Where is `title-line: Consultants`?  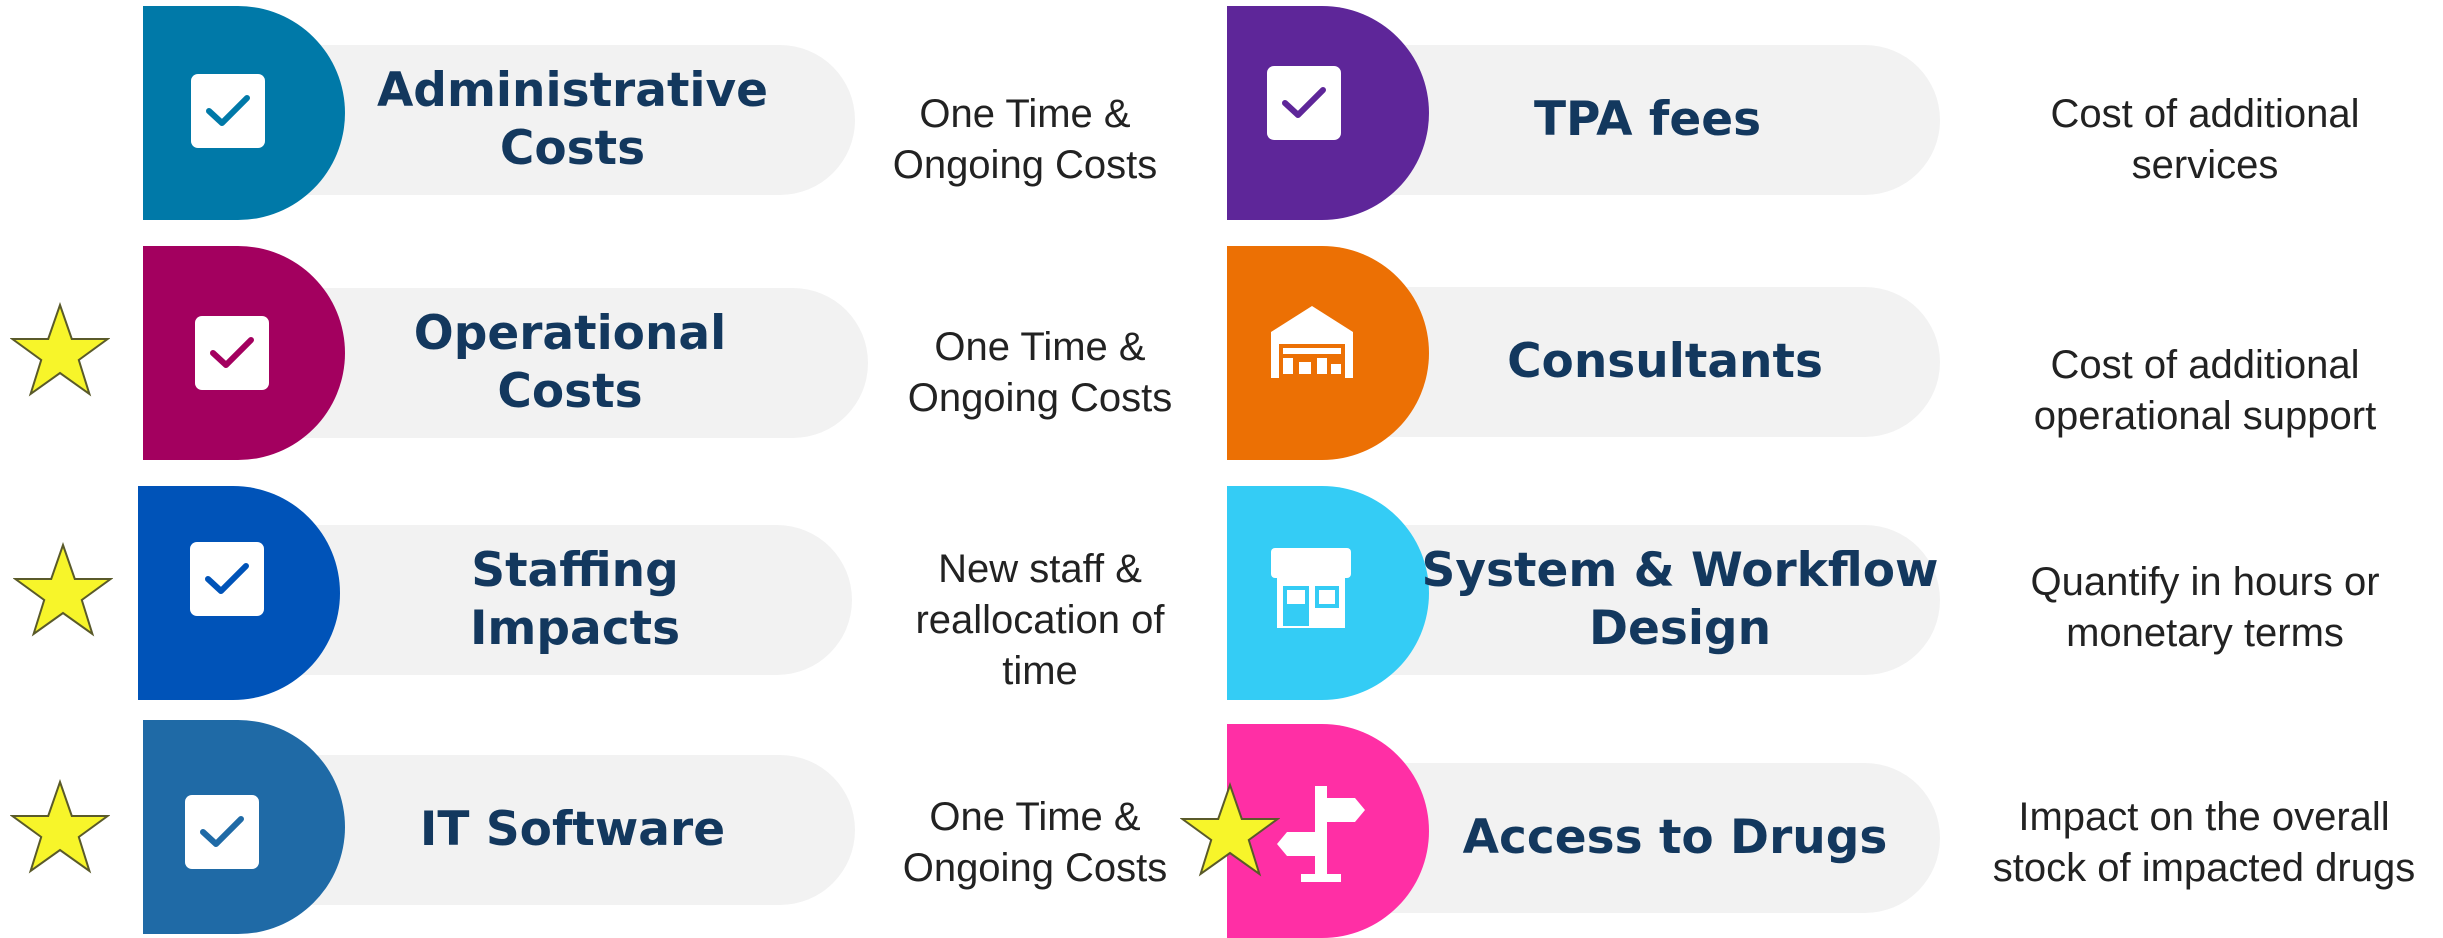 title-line: Consultants is located at coordinates (1665, 361).